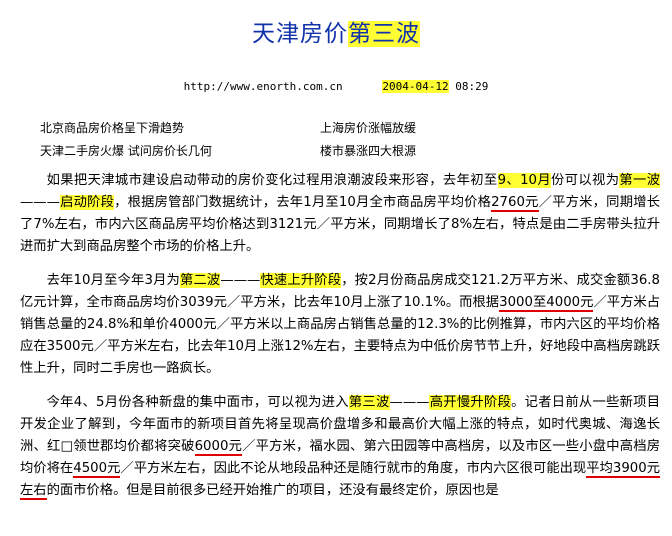 This screenshot has height=536, width=672. Describe the element at coordinates (87, 202) in the screenshot. I see `highlight-text: 启动阶段` at that location.